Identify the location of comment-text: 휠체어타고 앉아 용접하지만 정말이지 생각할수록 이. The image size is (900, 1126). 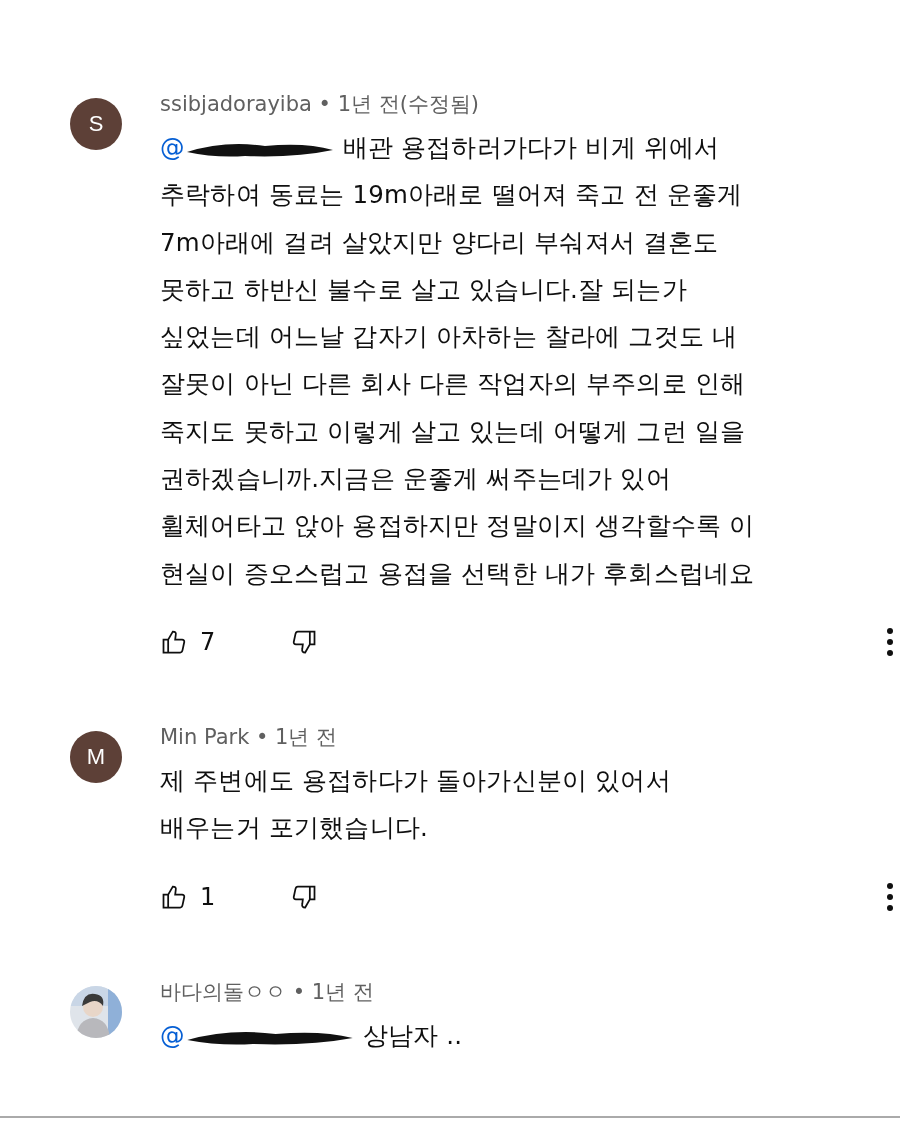
(458, 526).